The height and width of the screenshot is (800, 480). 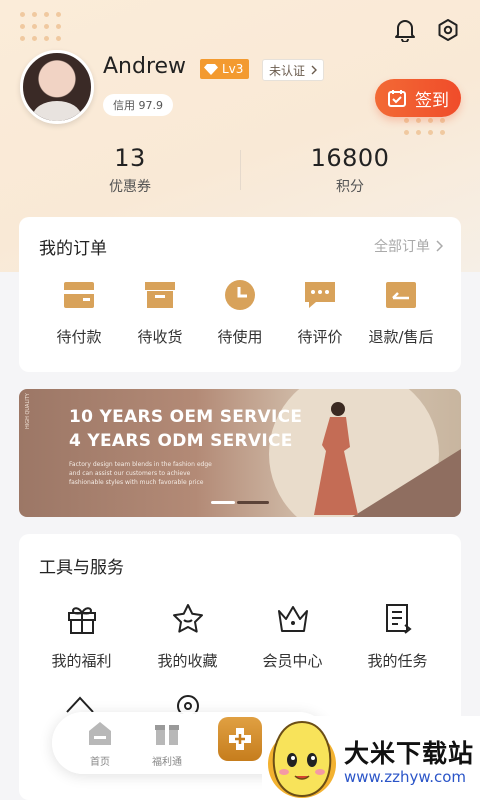 I want to click on orders-title: 我的订单, so click(x=73, y=249).